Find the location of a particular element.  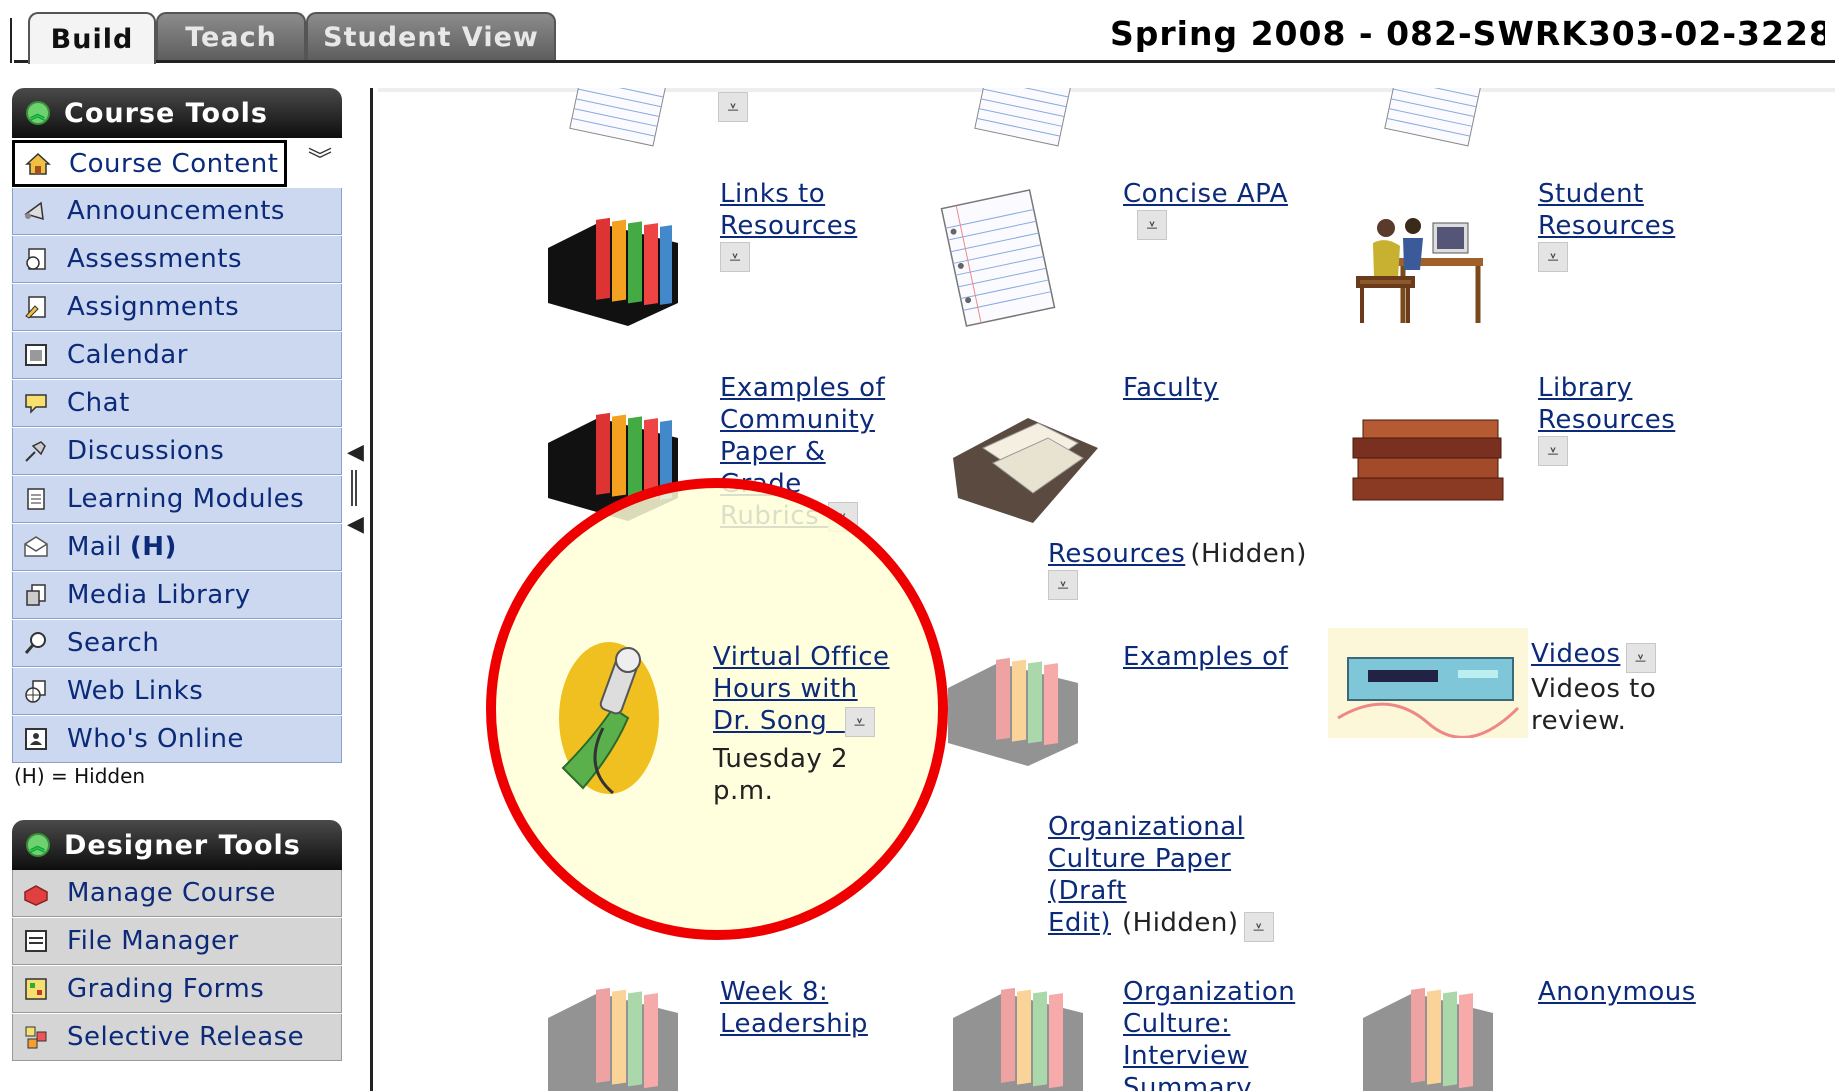

item-org-culture-interview: Organization Culture: Interview Summary is located at coordinates (1209, 1033).